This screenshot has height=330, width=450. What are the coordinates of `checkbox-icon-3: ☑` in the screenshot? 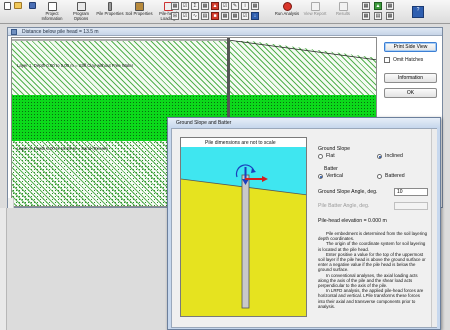 It's located at (225, 6).